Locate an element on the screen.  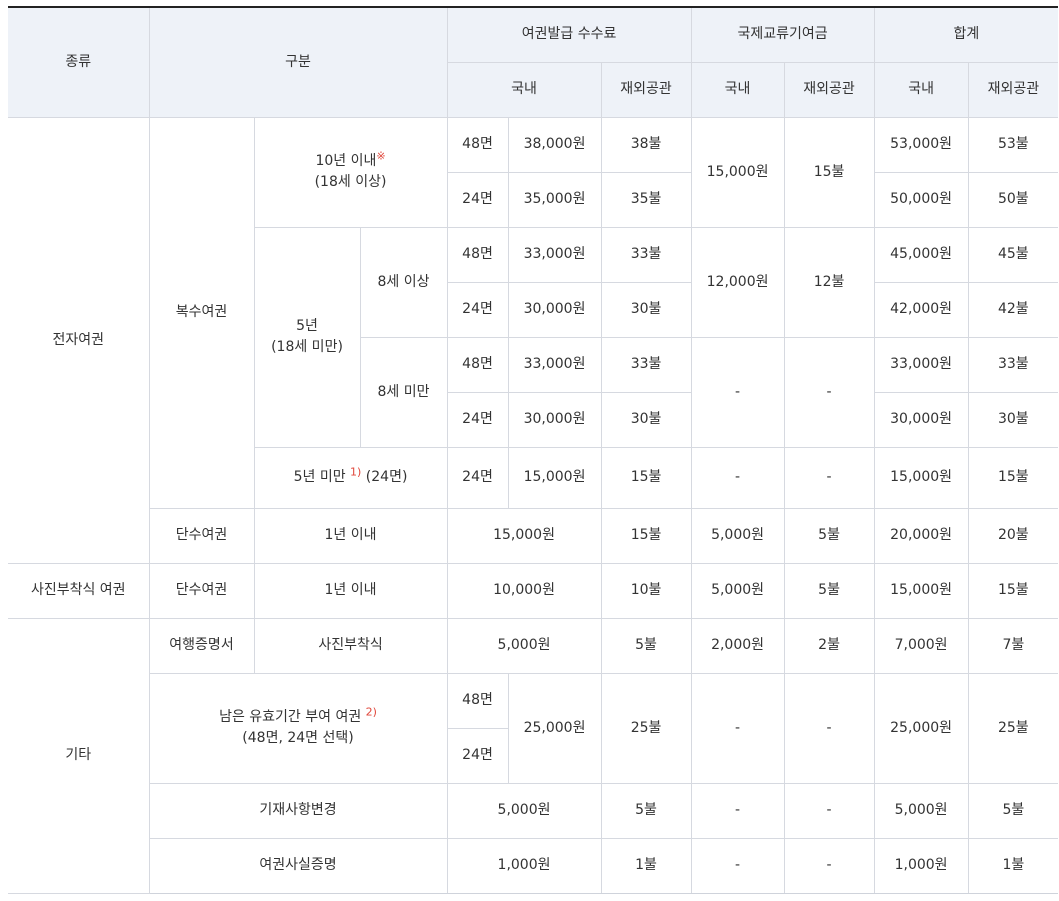
table-row: 여권사실증명 1,000원 1불 - - 1,000원 1불 is located at coordinates (533, 865).